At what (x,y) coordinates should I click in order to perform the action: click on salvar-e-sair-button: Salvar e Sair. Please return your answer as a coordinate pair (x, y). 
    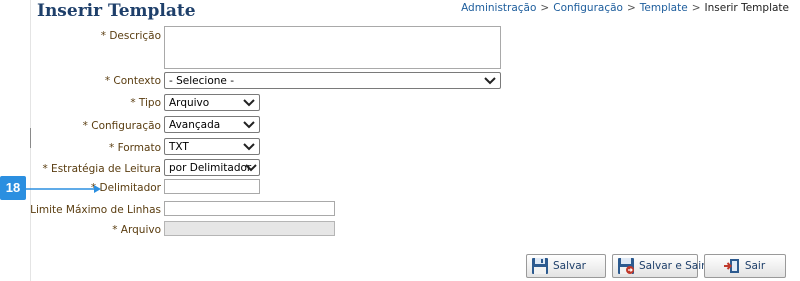
    Looking at the image, I should click on (658, 266).